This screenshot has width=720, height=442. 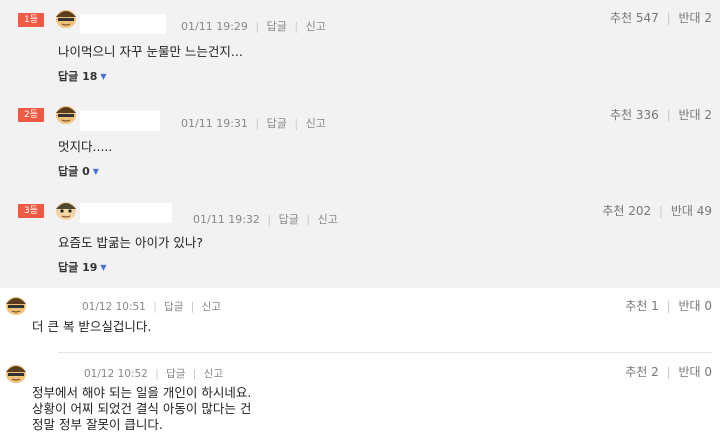 I want to click on comment-text: 요즘도 밥굶는 아이가 있나?, so click(x=131, y=242).